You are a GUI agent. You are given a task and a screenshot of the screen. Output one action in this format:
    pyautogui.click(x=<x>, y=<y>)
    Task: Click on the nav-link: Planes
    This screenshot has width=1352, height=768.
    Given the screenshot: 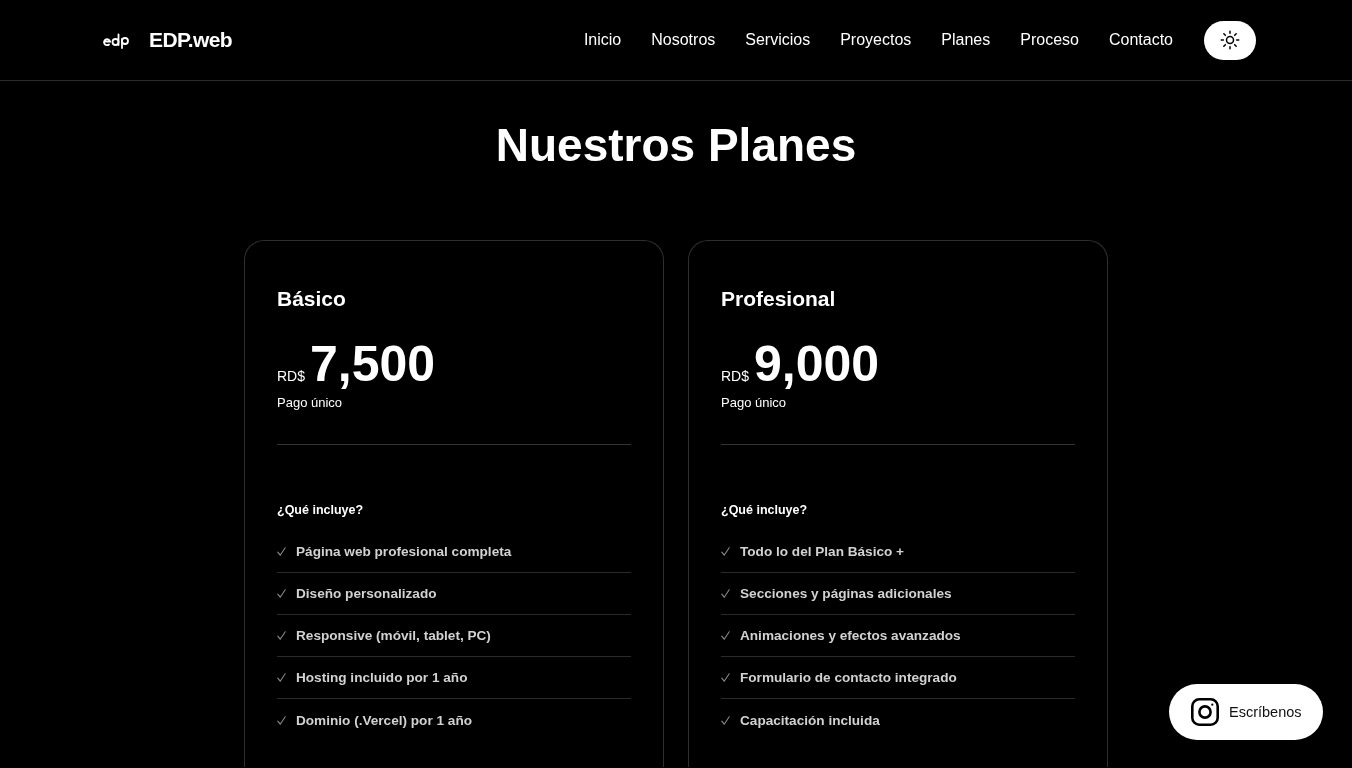 What is the action you would take?
    pyautogui.click(x=966, y=40)
    